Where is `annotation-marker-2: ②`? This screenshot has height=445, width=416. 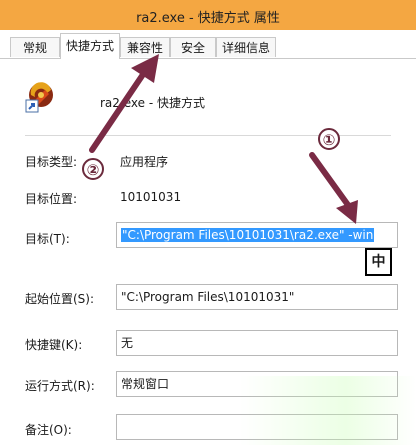 annotation-marker-2: ② is located at coordinates (93, 169).